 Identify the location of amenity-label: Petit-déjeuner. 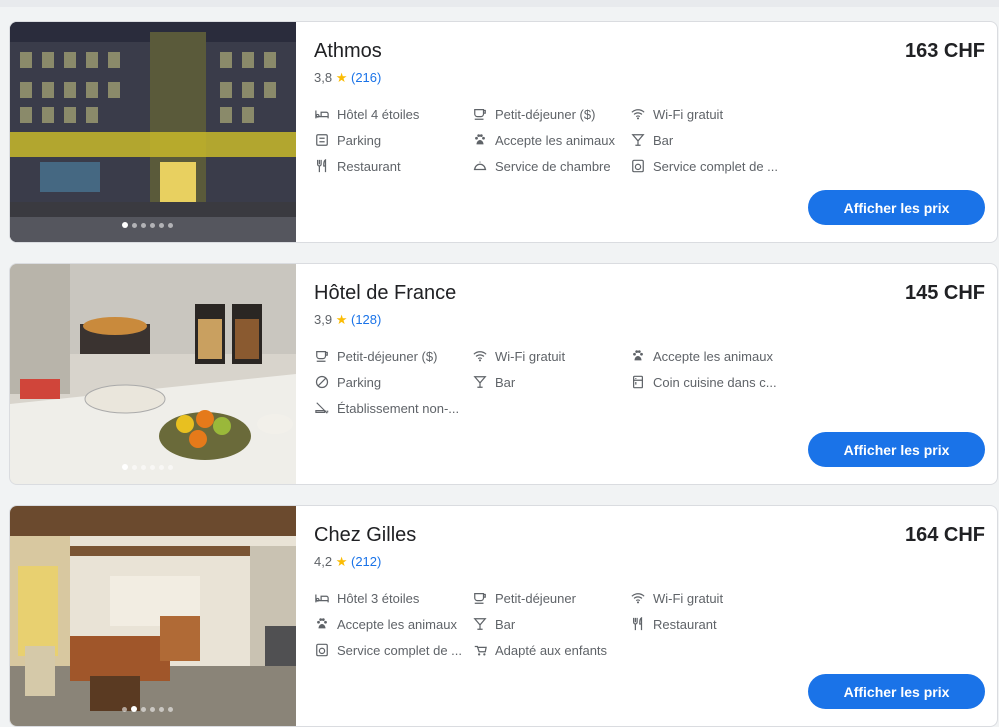
(535, 598).